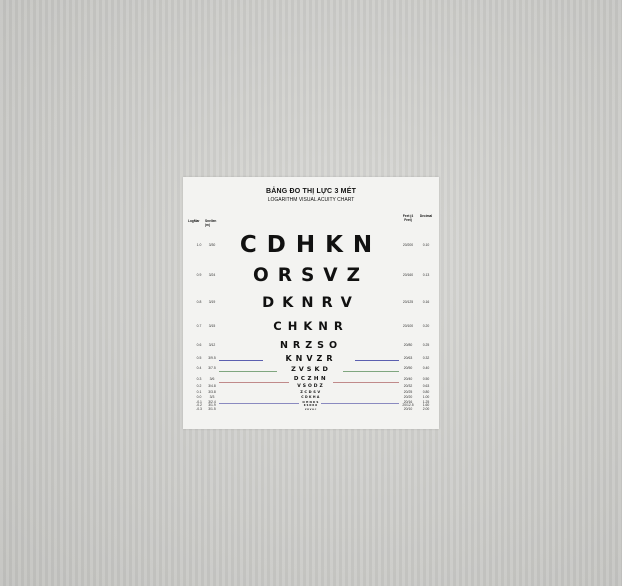  Describe the element at coordinates (212, 378) in the screenshot. I see `snellen-value: 3/6` at that location.